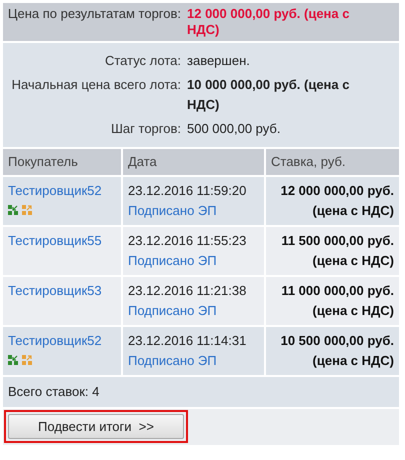  I want to click on bid-amount: 10 500 000,00 руб. (цена с НДС), so click(332, 351).